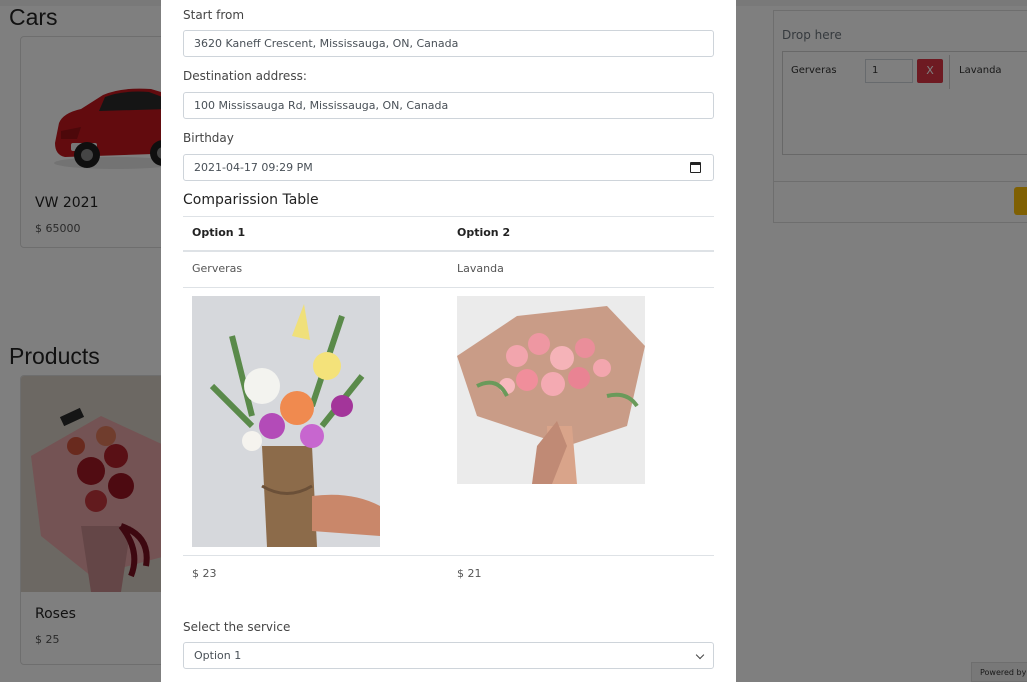 The height and width of the screenshot is (682, 1027). I want to click on service-selected-value: Option 1, so click(218, 655).